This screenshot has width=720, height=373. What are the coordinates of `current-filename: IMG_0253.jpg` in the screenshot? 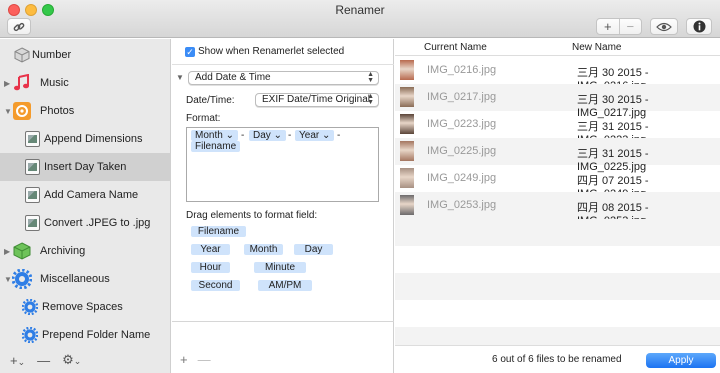 It's located at (462, 205).